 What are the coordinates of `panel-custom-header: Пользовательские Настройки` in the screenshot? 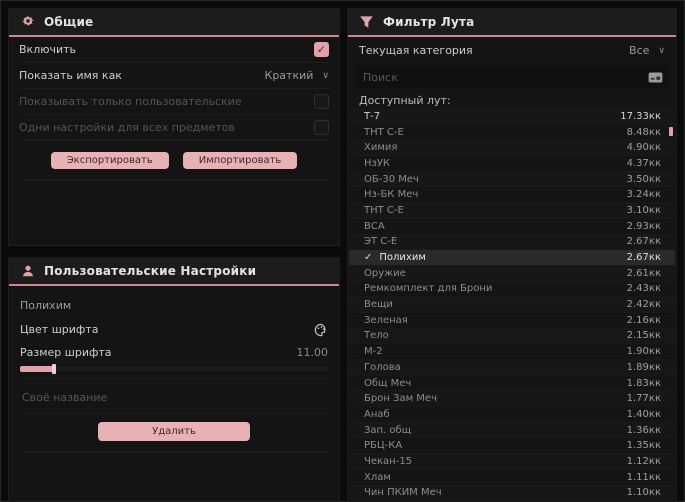 It's located at (174, 272).